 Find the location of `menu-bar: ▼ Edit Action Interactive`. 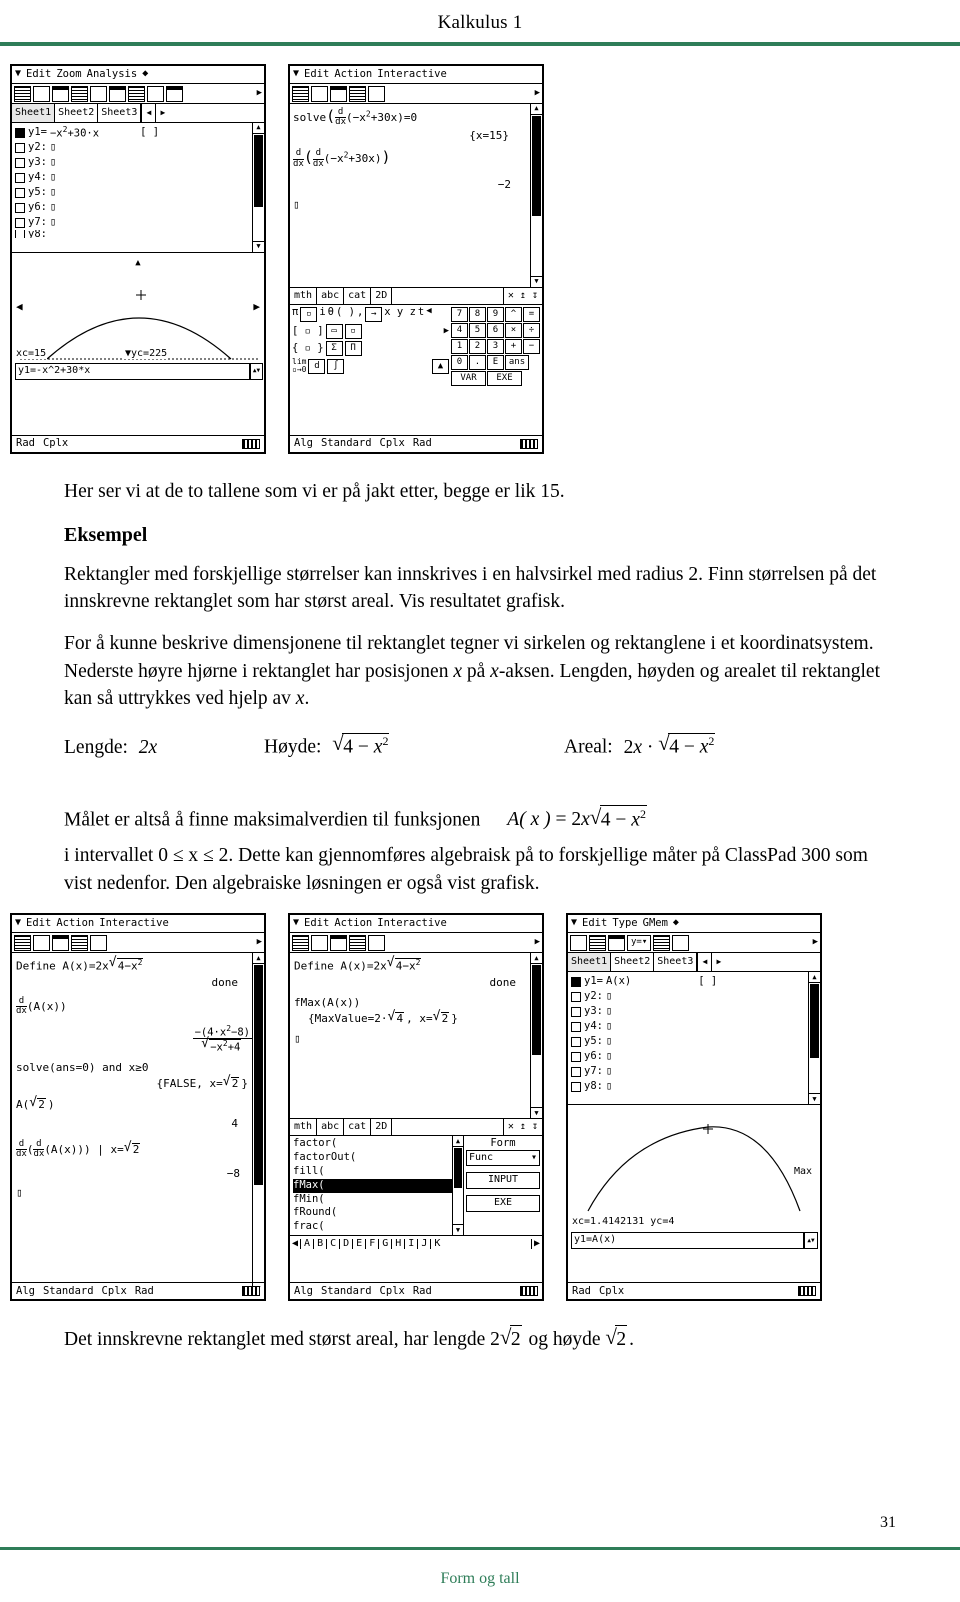

menu-bar: ▼ Edit Action Interactive is located at coordinates (416, 924).